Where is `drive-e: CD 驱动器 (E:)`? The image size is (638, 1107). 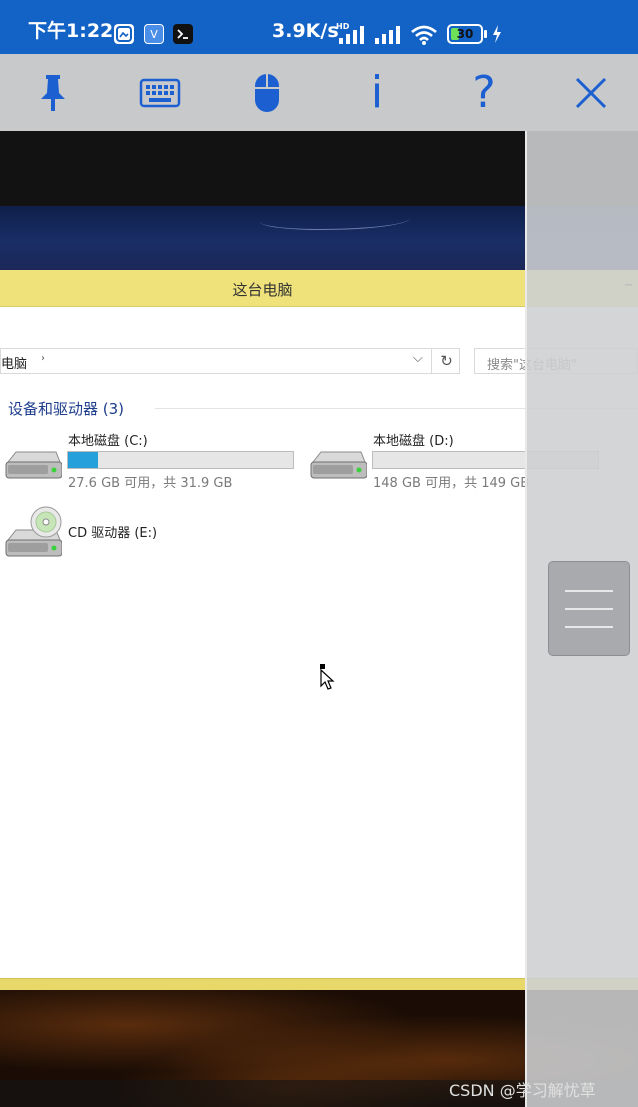
drive-e: CD 驱动器 (E:) is located at coordinates (150, 532).